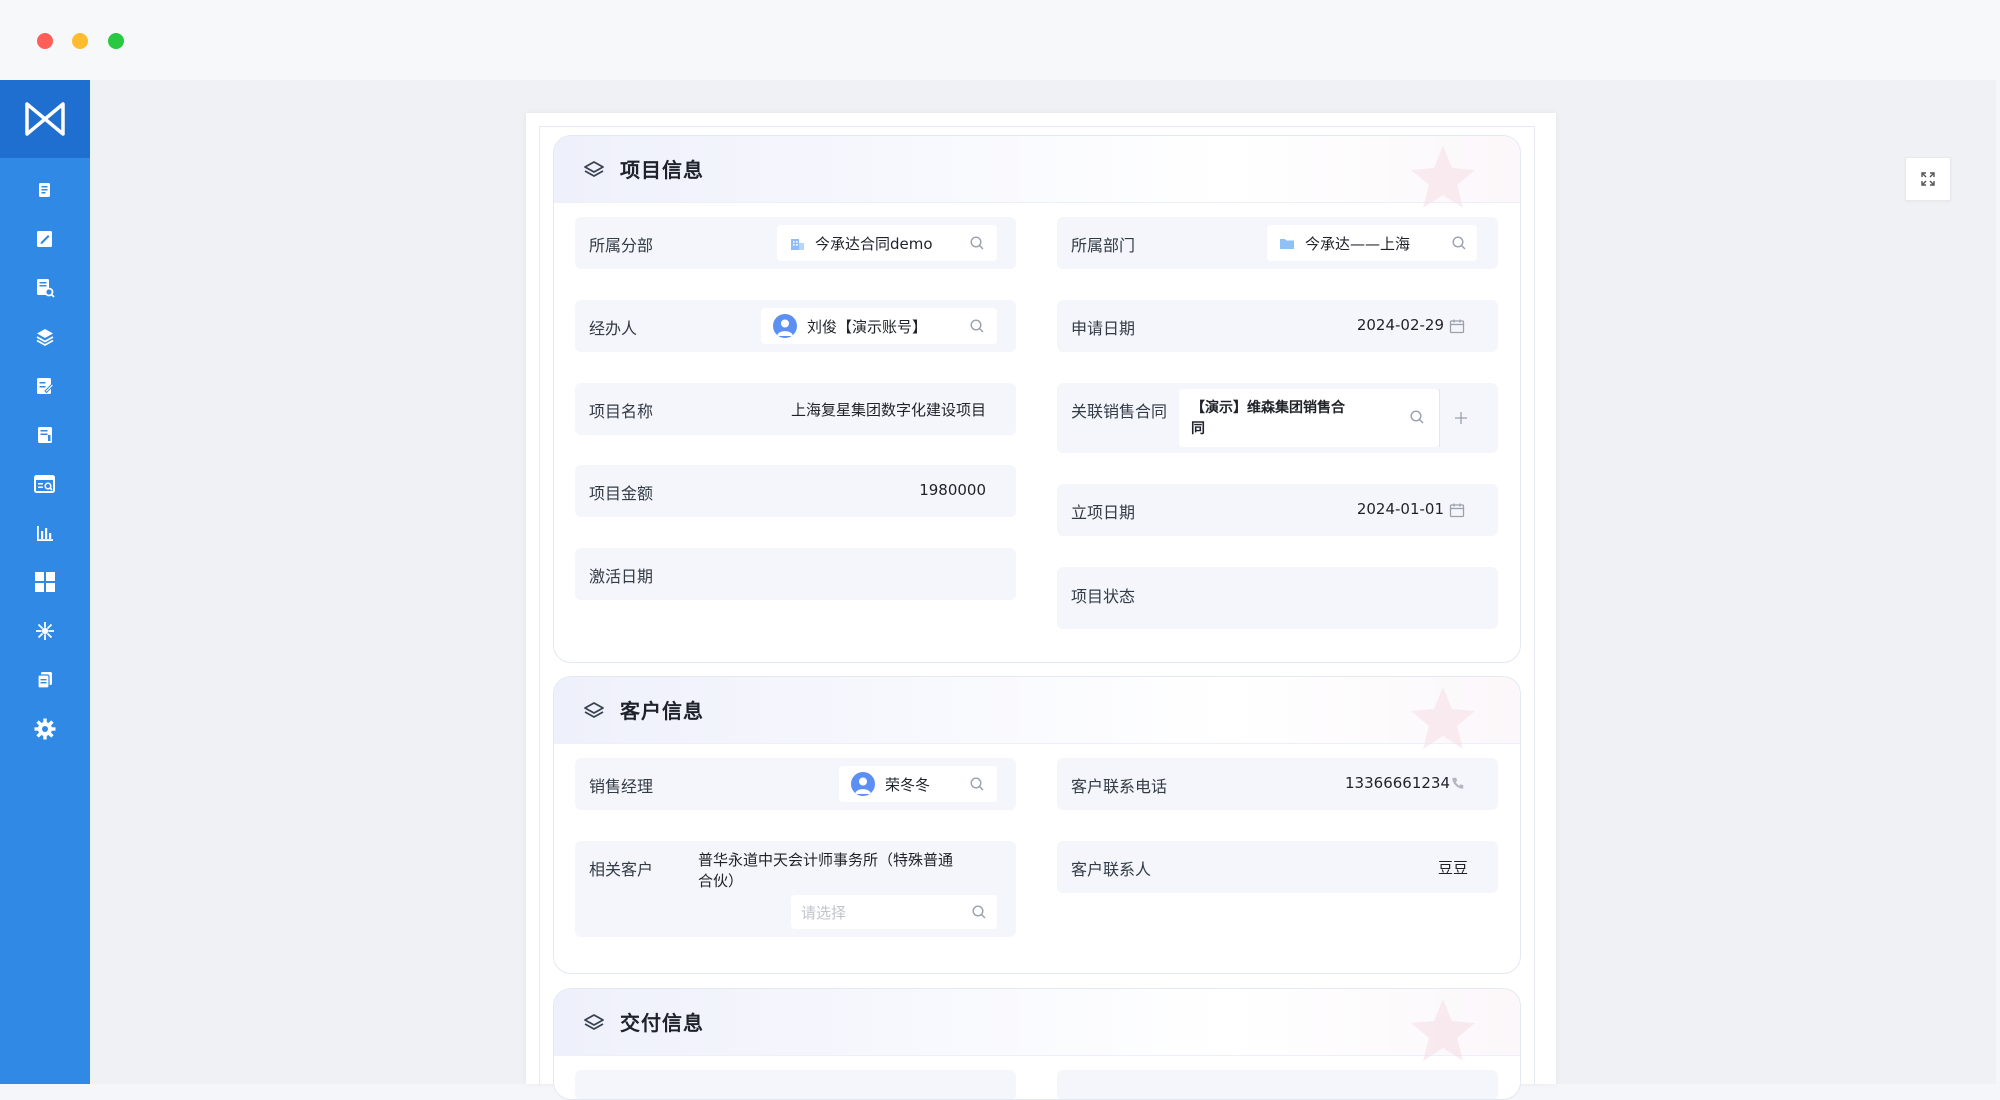 The width and height of the screenshot is (2000, 1100). What do you see at coordinates (662, 711) in the screenshot?
I see `section-title: 客户信息` at bounding box center [662, 711].